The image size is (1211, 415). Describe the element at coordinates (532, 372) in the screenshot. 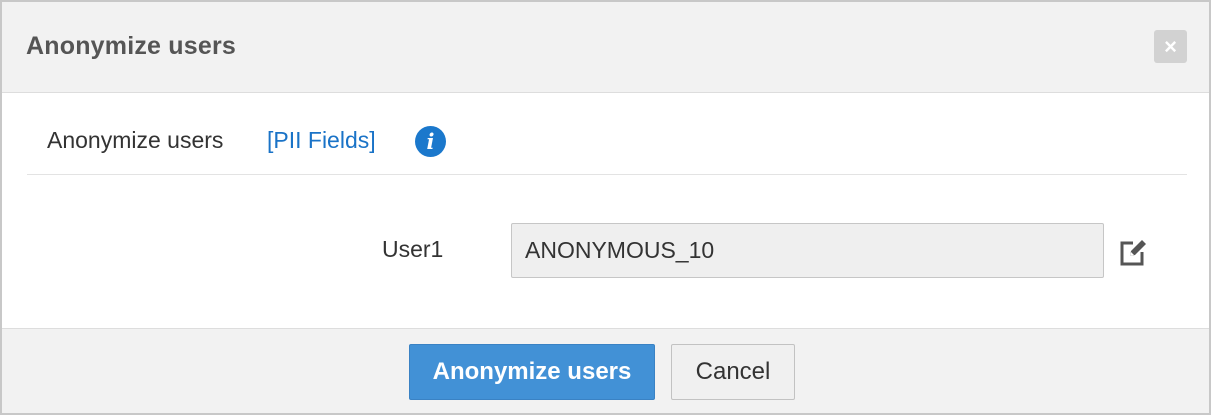

I see `anonymize-users-button: Anonymize users` at that location.